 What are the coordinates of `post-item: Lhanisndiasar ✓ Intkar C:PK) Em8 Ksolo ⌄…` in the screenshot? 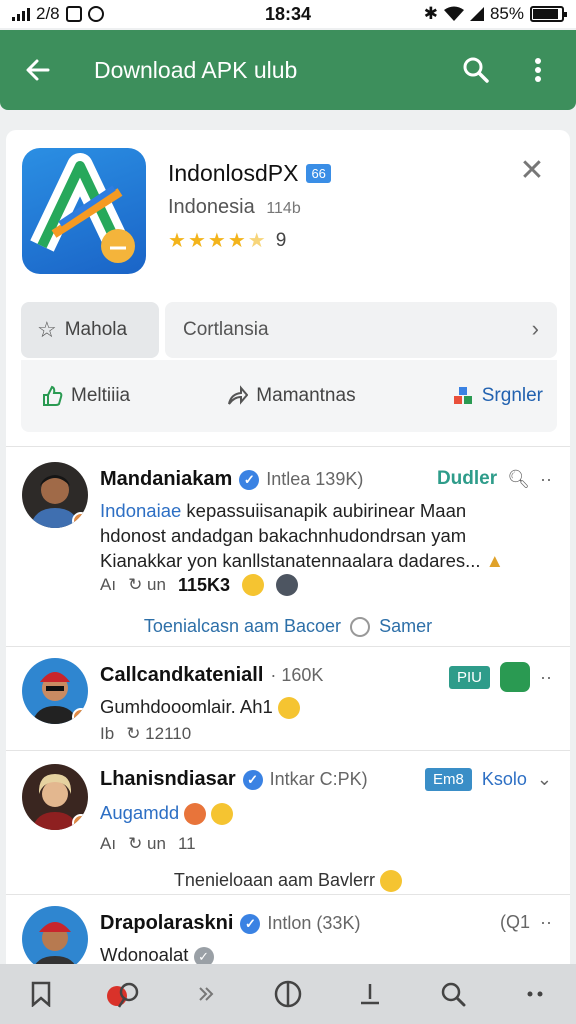 It's located at (288, 824).